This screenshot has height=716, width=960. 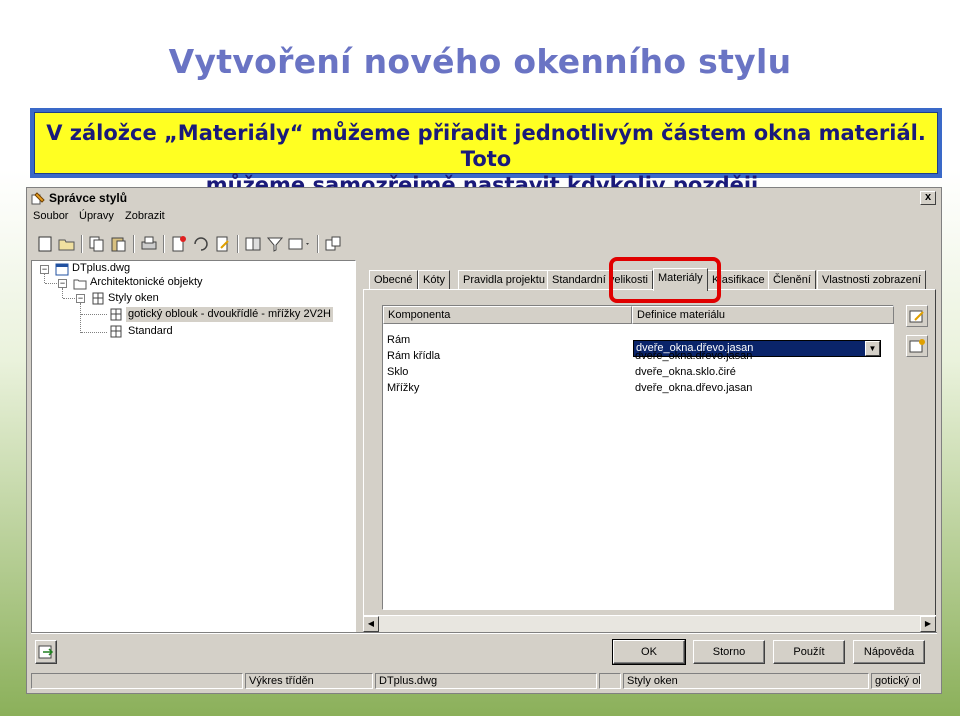 I want to click on chevron-down-icon: ▼, so click(x=872, y=348).